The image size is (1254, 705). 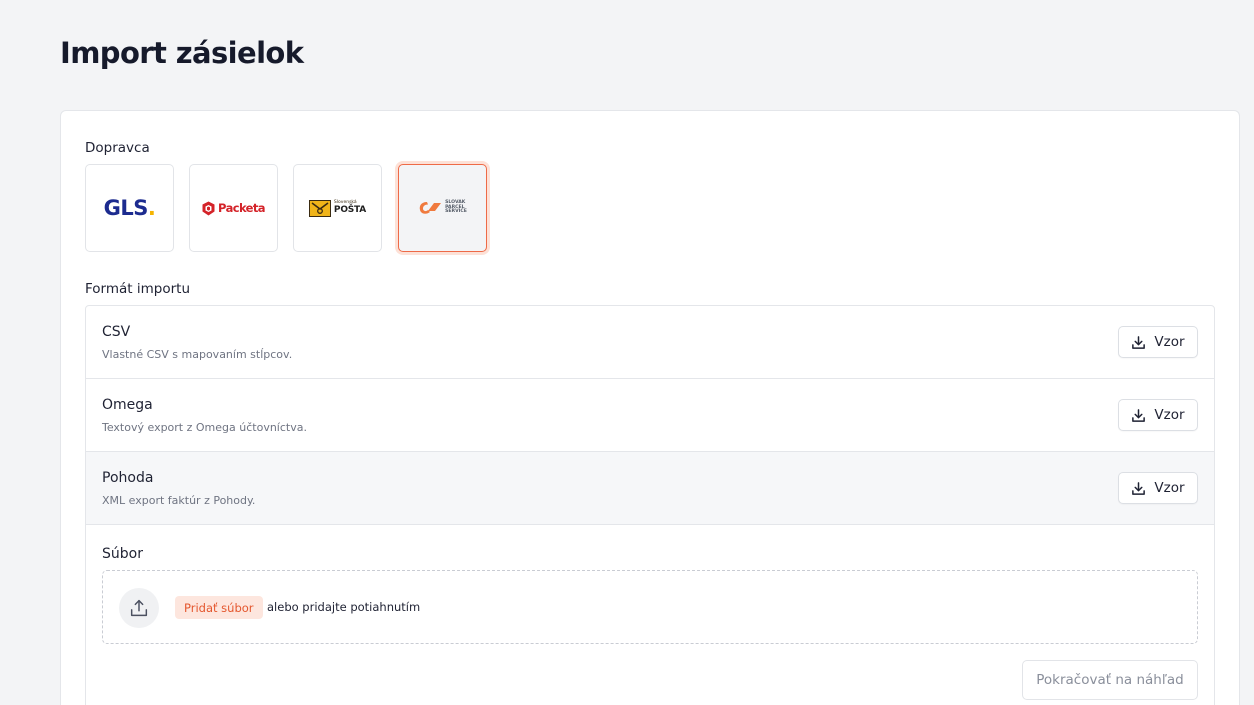 What do you see at coordinates (650, 488) in the screenshot?
I see `format-option-pohoda: Pohoda XML export faktúr z Pohody. Vzor` at bounding box center [650, 488].